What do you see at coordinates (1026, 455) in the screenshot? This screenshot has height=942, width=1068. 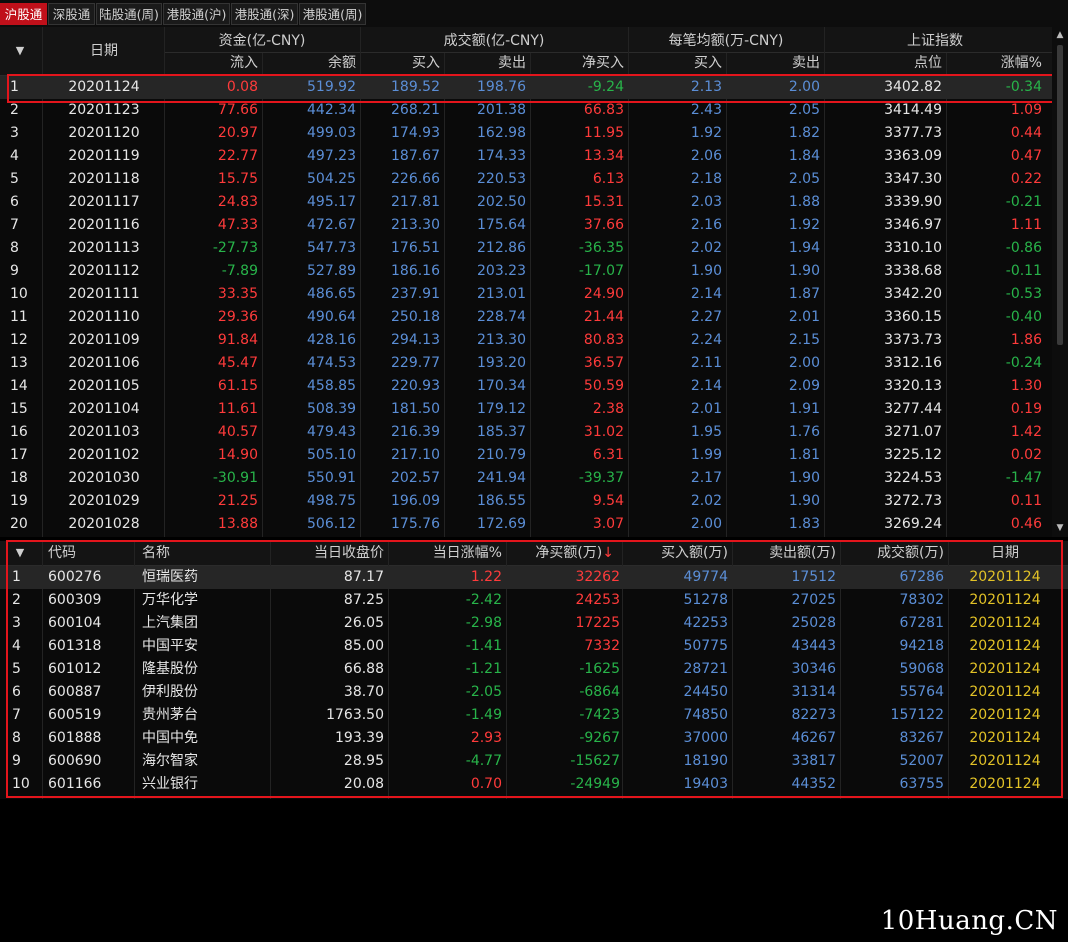 I see `cell-chg: 0.02` at bounding box center [1026, 455].